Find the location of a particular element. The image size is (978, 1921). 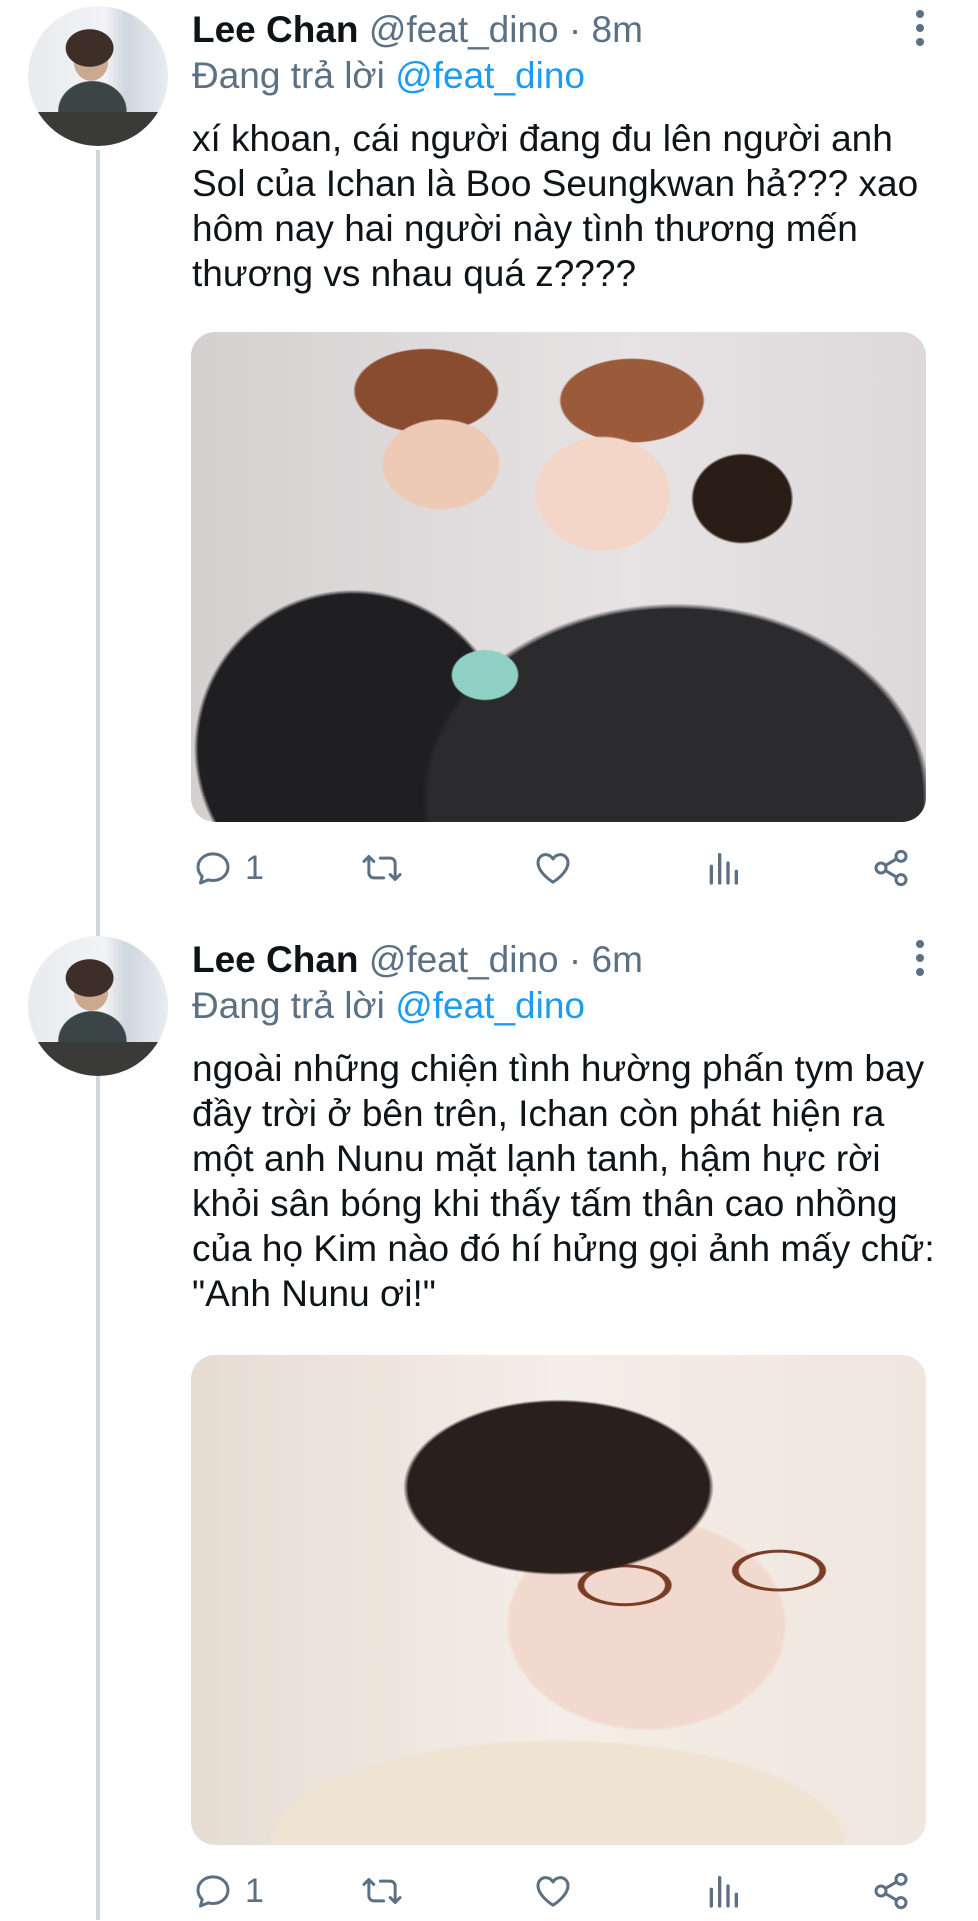

tweet-header: Lee Chan @feat_dino · 6m is located at coordinates (417, 960).